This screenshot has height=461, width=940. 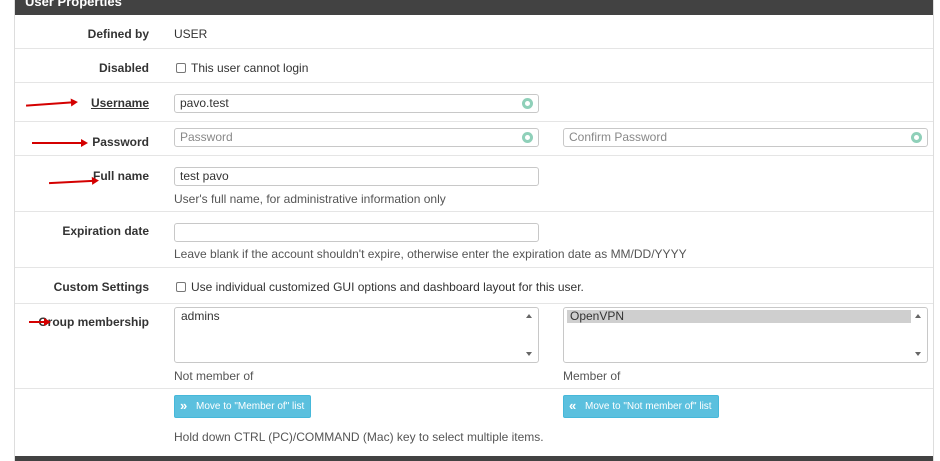 What do you see at coordinates (214, 376) in the screenshot?
I see `not-member-of-caption: Not member of` at bounding box center [214, 376].